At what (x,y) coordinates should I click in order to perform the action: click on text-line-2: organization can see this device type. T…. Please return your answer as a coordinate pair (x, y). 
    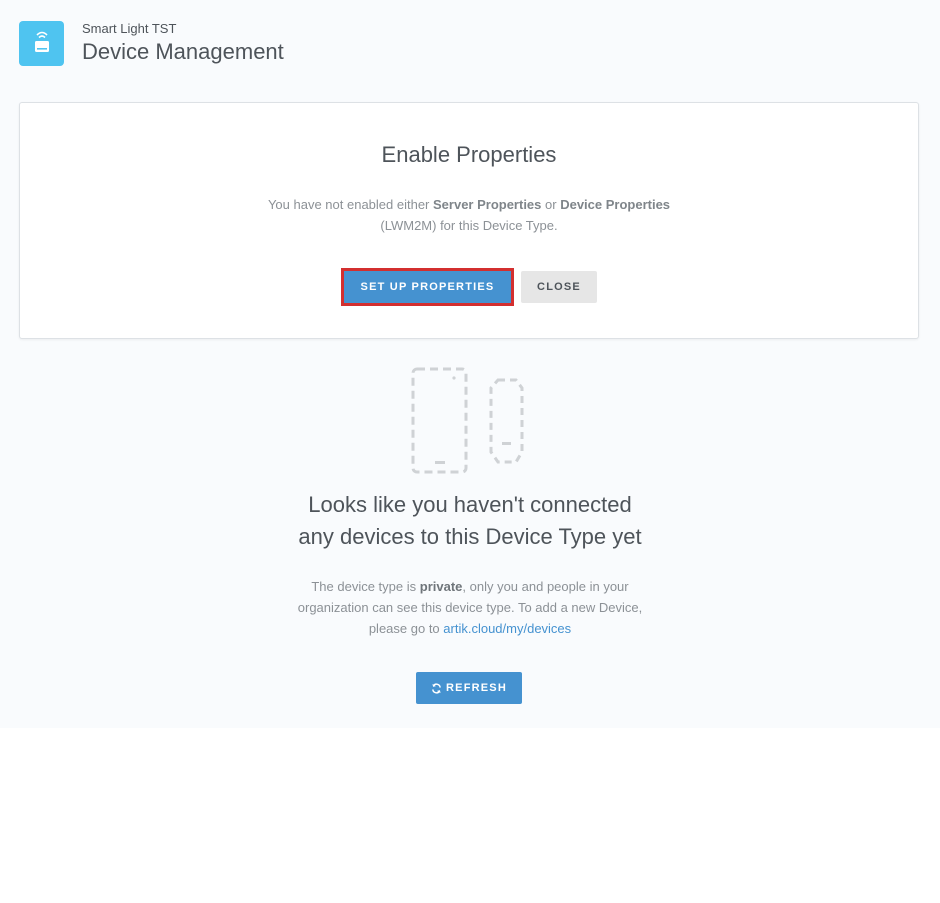
    Looking at the image, I should click on (470, 607).